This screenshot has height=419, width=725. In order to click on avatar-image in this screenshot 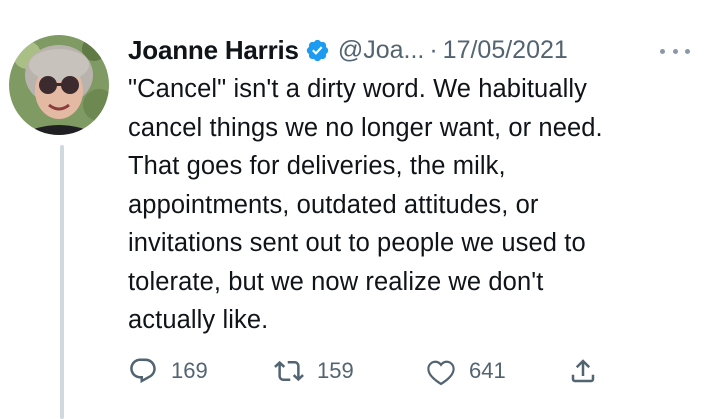, I will do `click(59, 85)`.